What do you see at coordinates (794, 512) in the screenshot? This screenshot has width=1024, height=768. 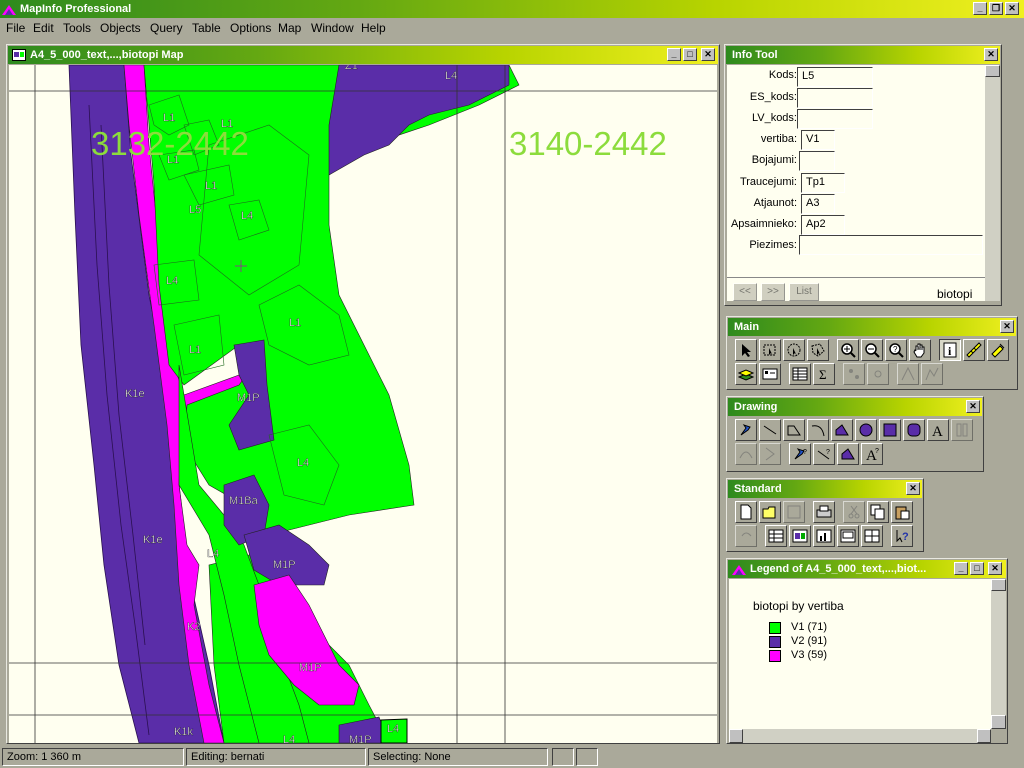 I see `save-table-button` at bounding box center [794, 512].